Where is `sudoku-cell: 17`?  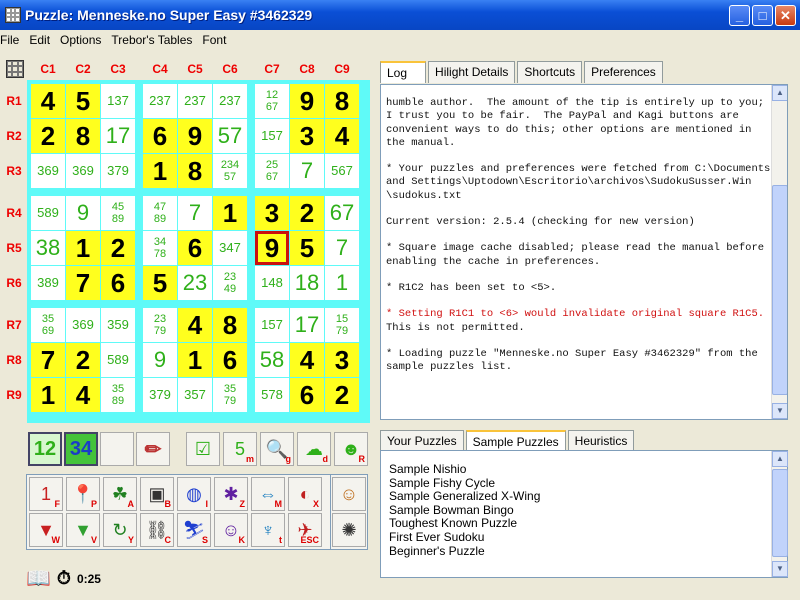
sudoku-cell: 17 is located at coordinates (118, 136).